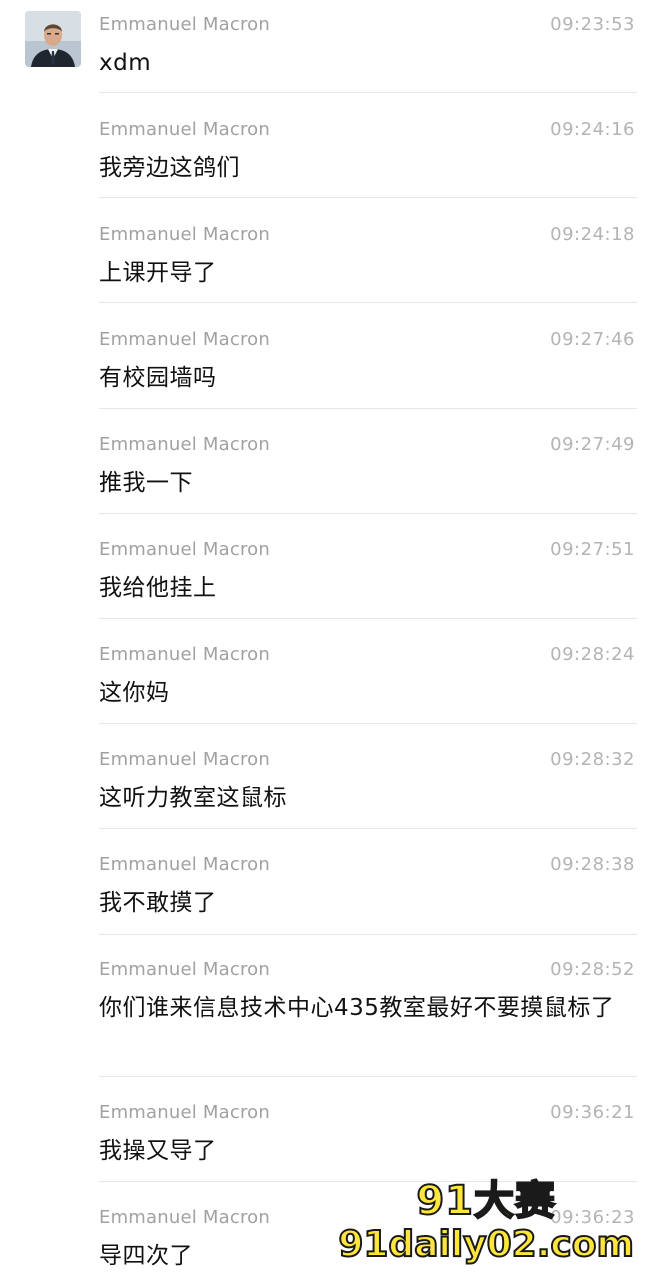 This screenshot has height=1280, width=662. Describe the element at coordinates (368, 1218) in the screenshot. I see `message-header: Emmanuel Macron 09:36:23` at that location.